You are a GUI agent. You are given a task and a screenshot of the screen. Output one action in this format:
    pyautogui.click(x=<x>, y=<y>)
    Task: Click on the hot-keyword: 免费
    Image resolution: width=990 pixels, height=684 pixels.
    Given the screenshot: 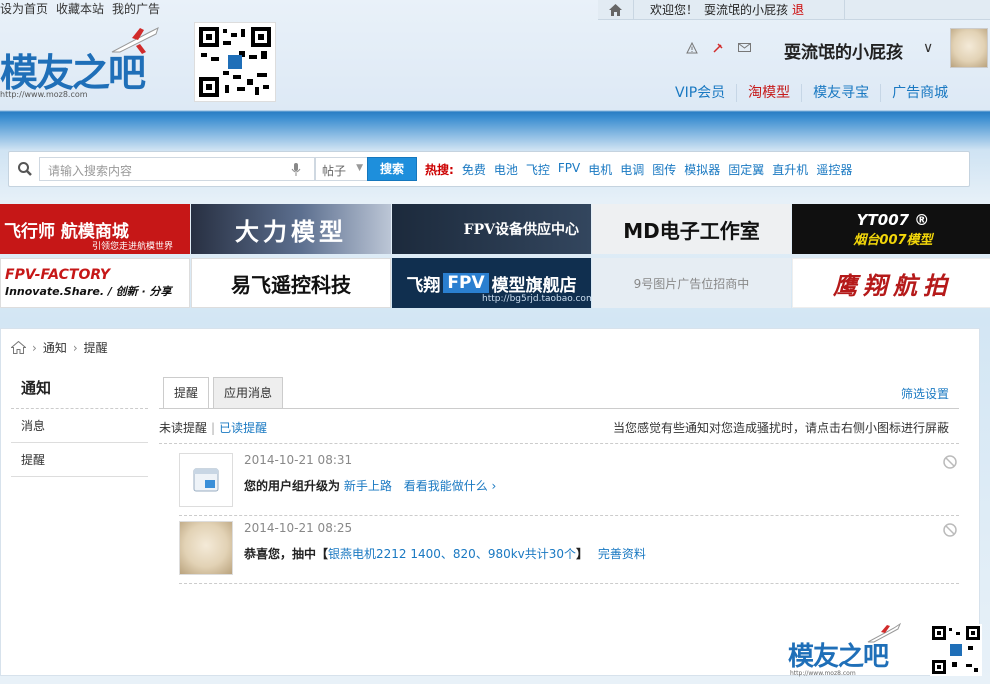 What is the action you would take?
    pyautogui.click(x=474, y=169)
    